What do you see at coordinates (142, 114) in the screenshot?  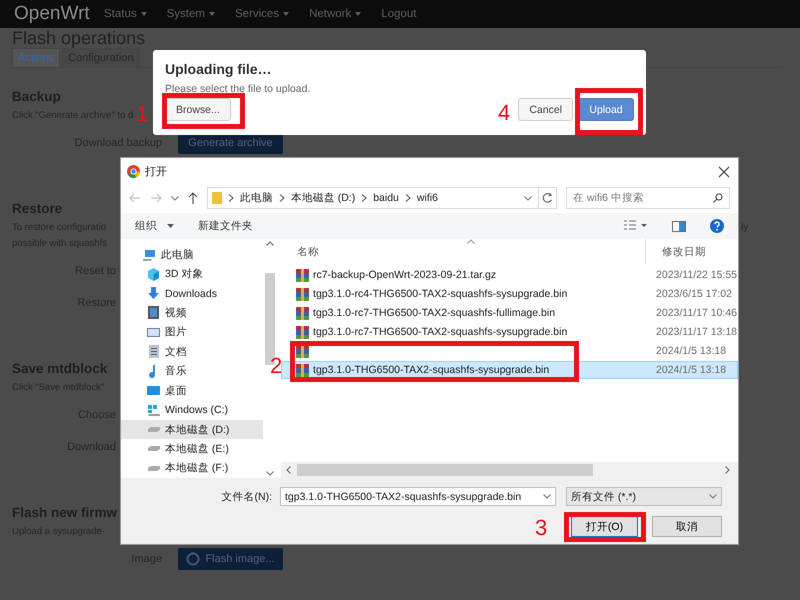 I see `step-number: 1` at bounding box center [142, 114].